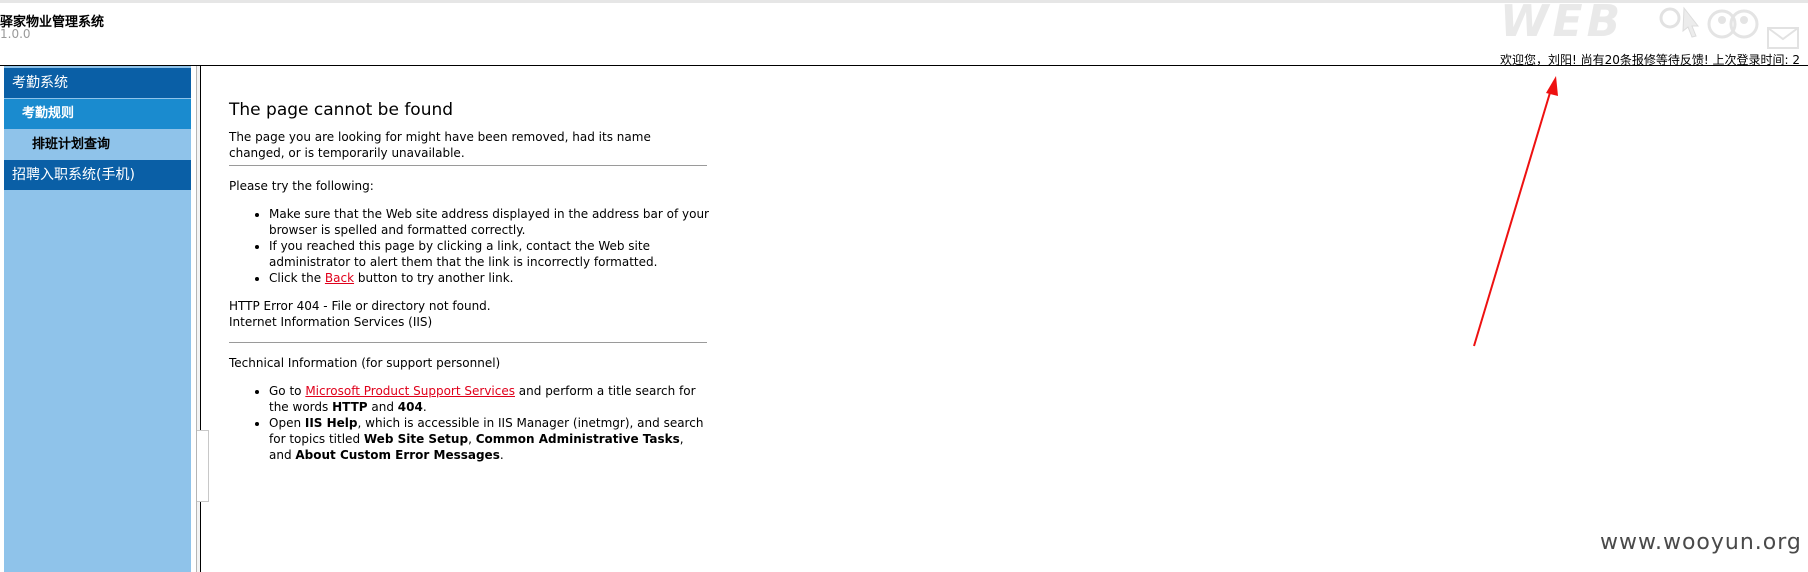 The image size is (1808, 572). I want to click on nav-group-attendance: 考勤系统, so click(97, 83).